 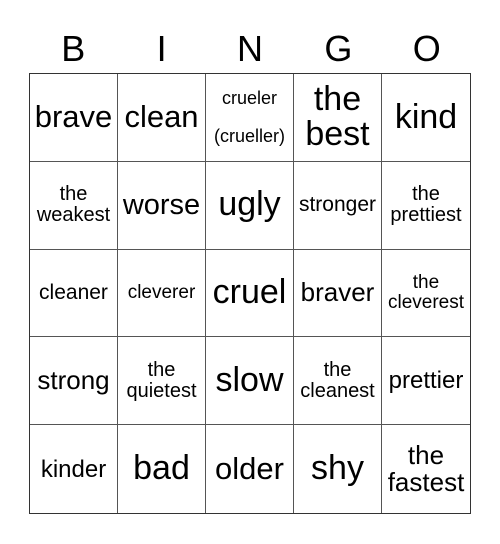 I want to click on cell-text: stronger, so click(x=337, y=205).